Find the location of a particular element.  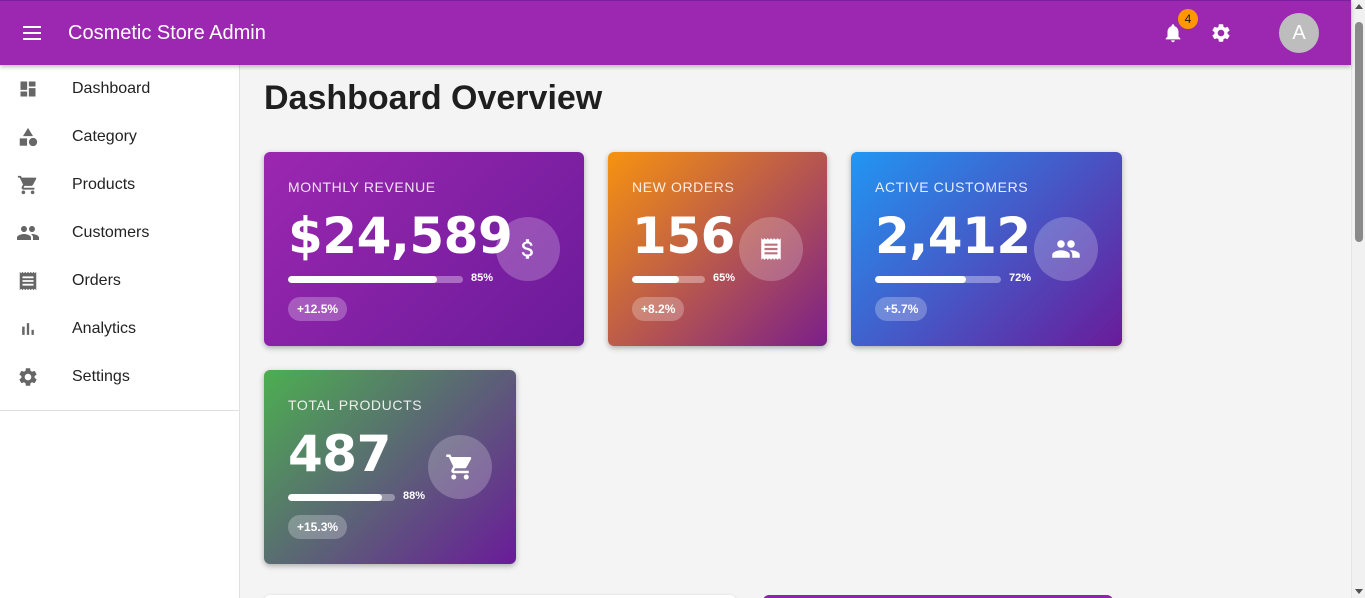

notifications-button: 4 is located at coordinates (1178, 28).